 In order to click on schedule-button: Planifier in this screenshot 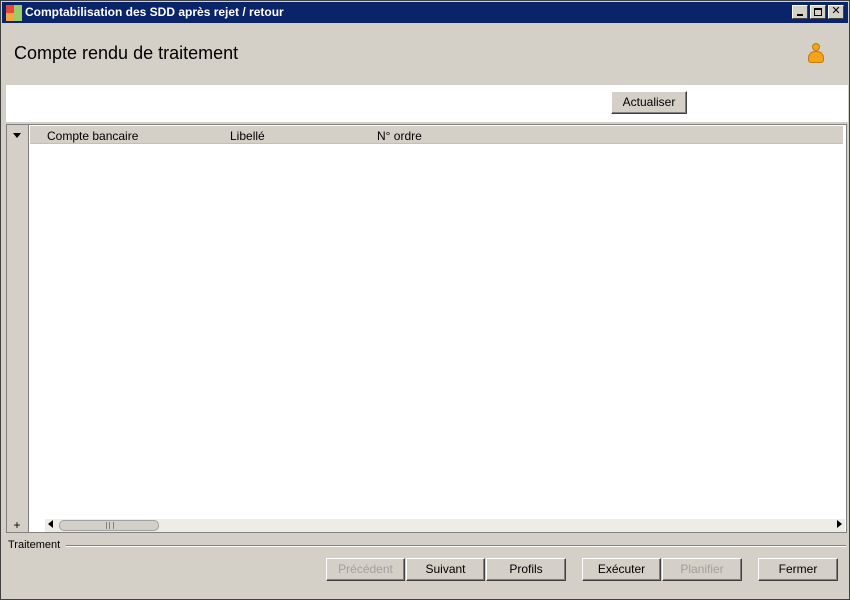, I will do `click(702, 569)`.